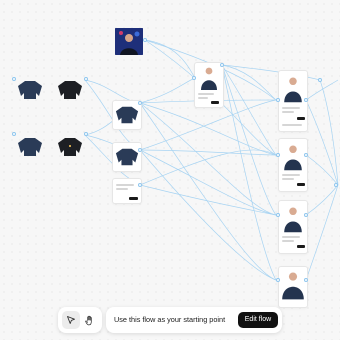  Describe the element at coordinates (127, 191) in the screenshot. I see `text-card` at that location.